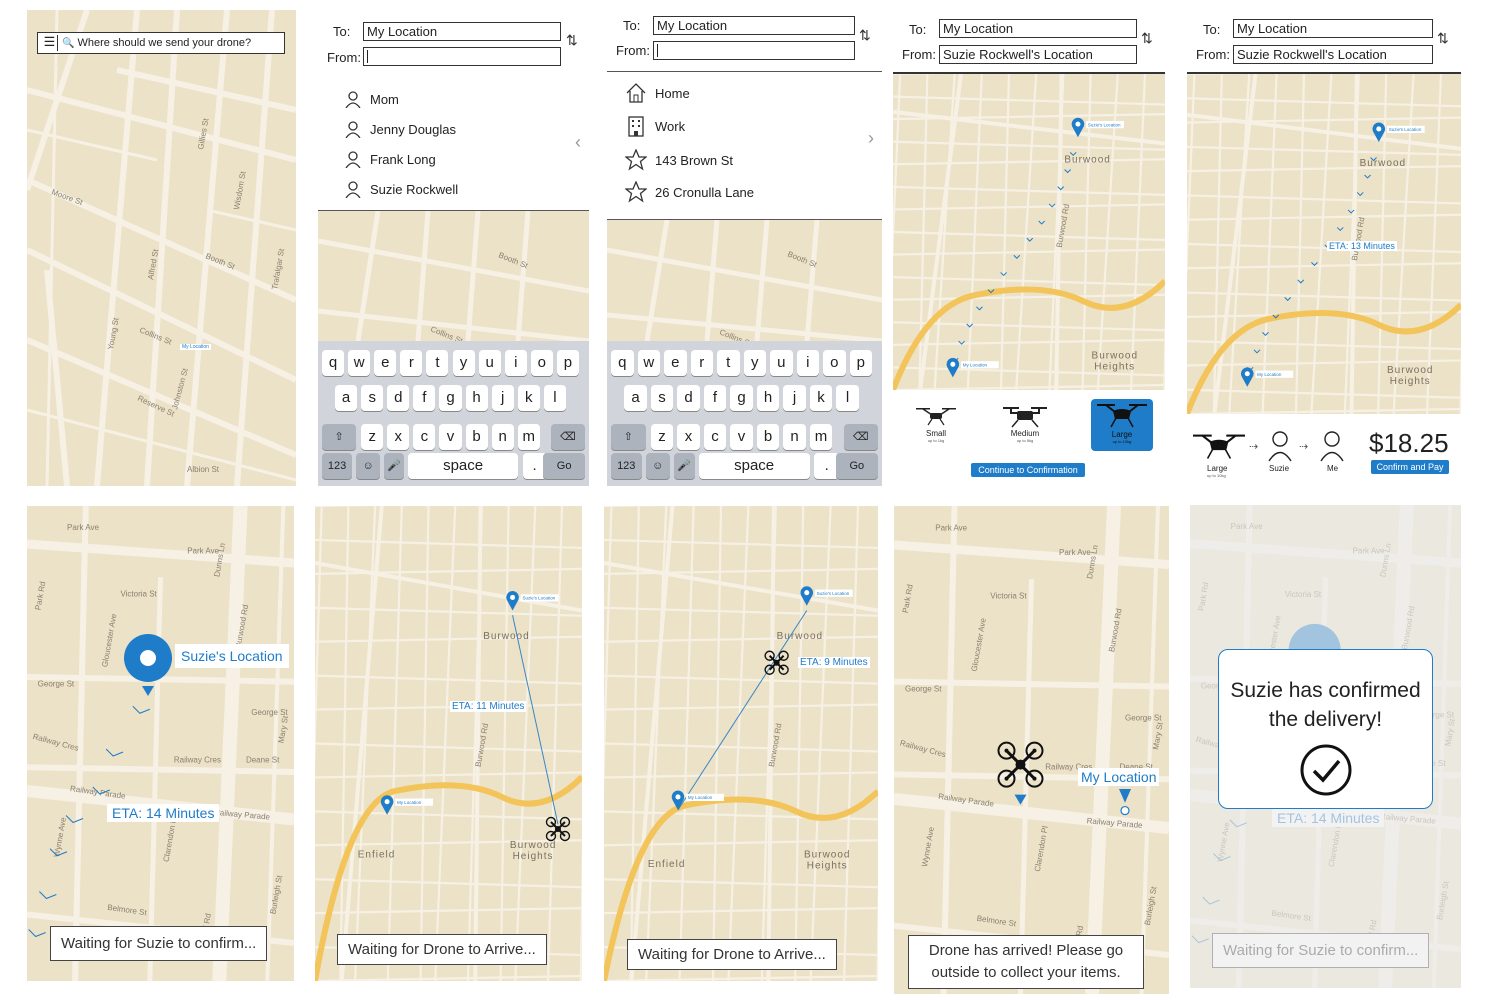 The width and height of the screenshot is (1500, 1000). Describe the element at coordinates (164, 43) in the screenshot. I see `search-input: Where should we send your drone?` at that location.